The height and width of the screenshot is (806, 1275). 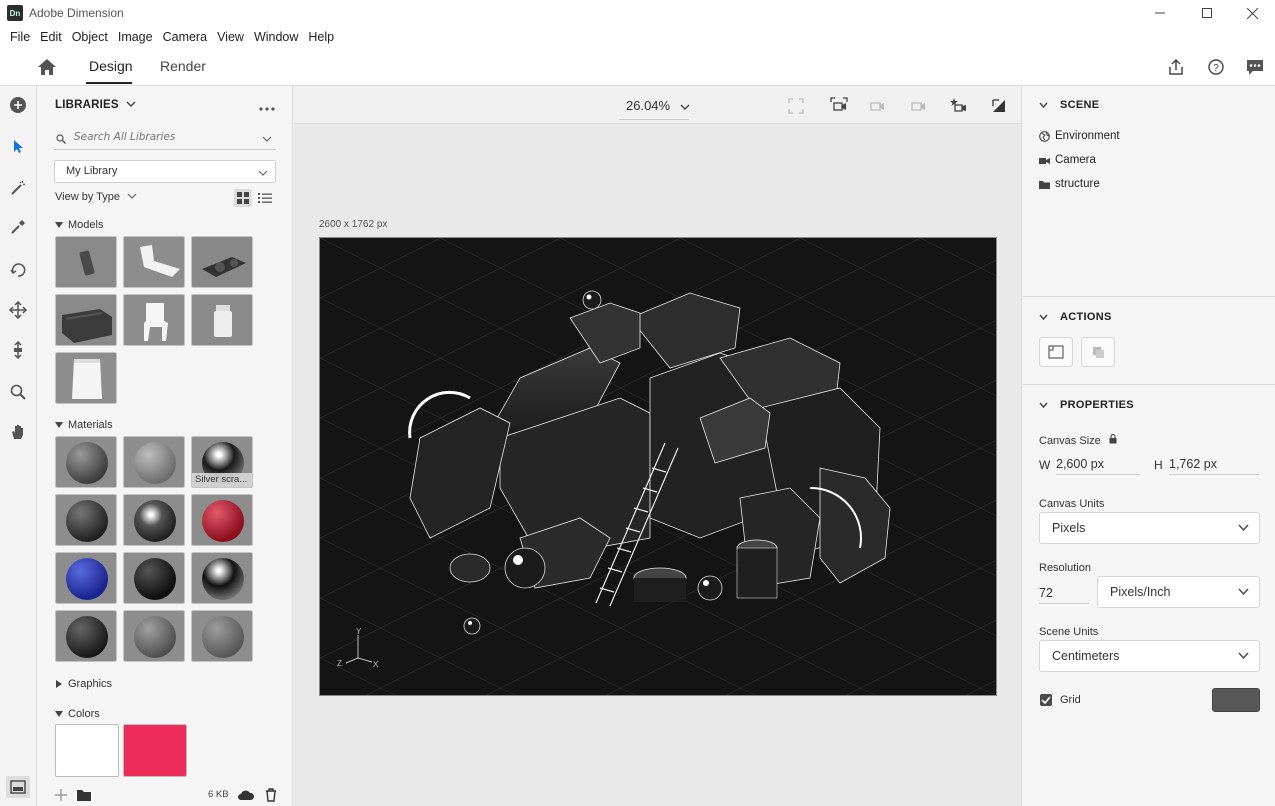 I want to click on height-field: 1,762 px, so click(x=1214, y=464).